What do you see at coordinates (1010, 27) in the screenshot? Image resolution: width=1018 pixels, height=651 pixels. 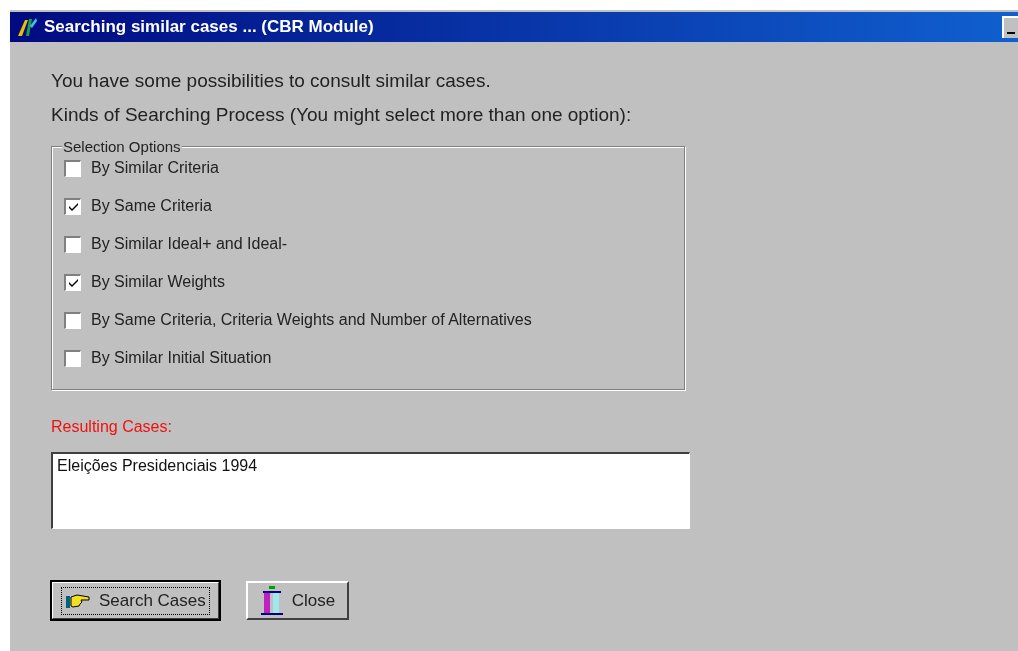 I see `minimize-button` at bounding box center [1010, 27].